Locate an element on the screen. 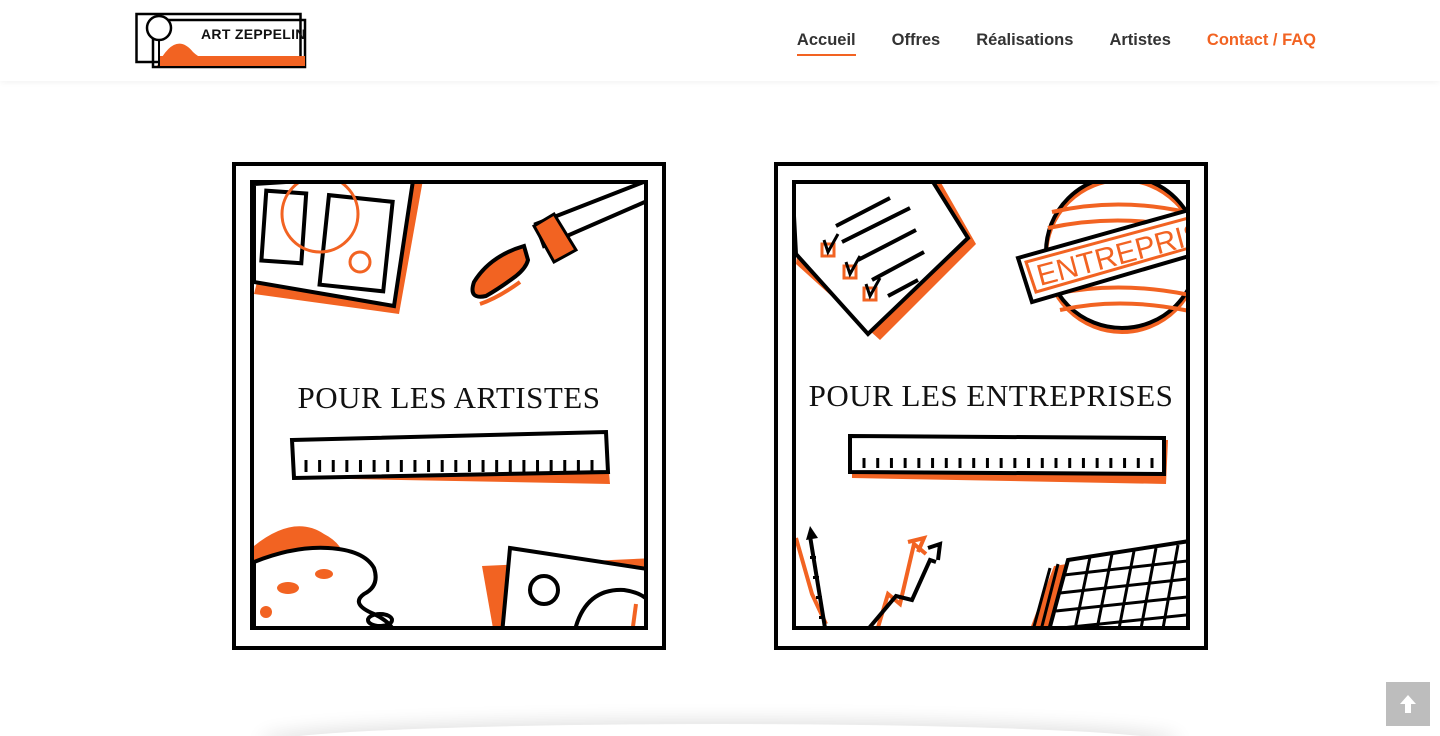 This screenshot has height=736, width=1440. nav-realisations: Réalisations is located at coordinates (1024, 40).